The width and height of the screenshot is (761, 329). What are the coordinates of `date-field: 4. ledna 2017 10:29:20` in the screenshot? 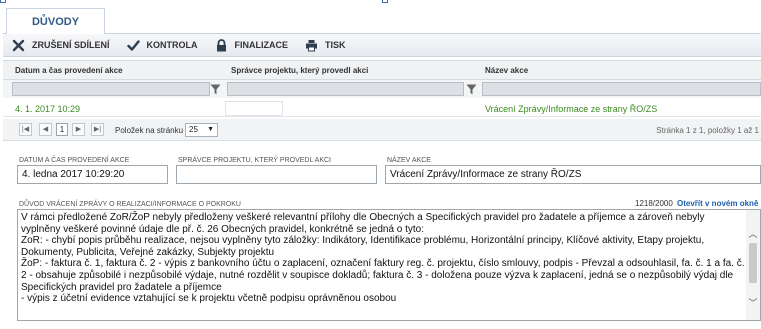 It's located at (92, 174).